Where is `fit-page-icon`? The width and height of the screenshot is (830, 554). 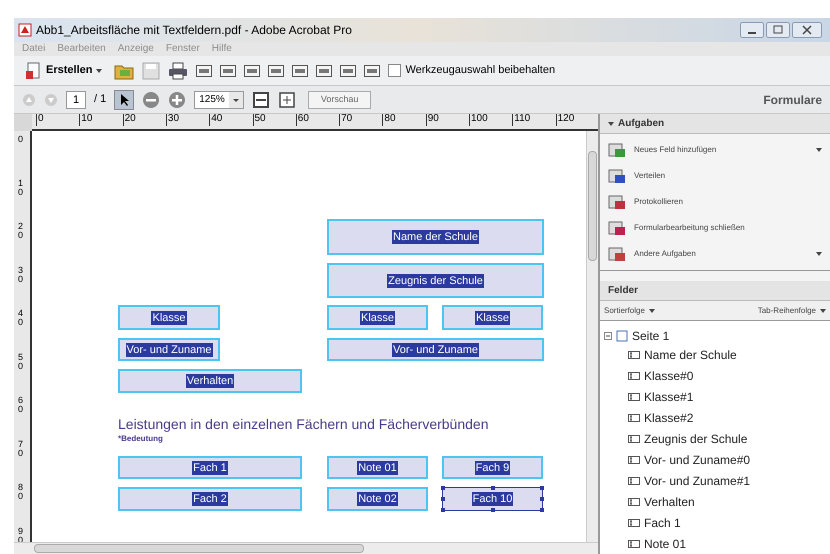 fit-page-icon is located at coordinates (287, 99).